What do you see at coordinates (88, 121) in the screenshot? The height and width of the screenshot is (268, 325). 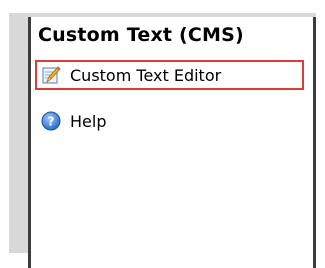 I see `menu-item-label: Help` at bounding box center [88, 121].